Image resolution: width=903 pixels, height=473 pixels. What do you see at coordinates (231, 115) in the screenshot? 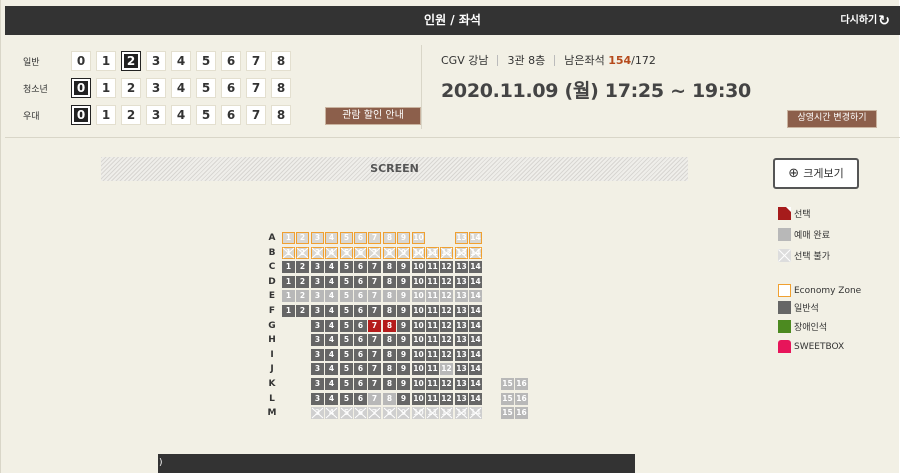
I see `count-option: 6` at bounding box center [231, 115].